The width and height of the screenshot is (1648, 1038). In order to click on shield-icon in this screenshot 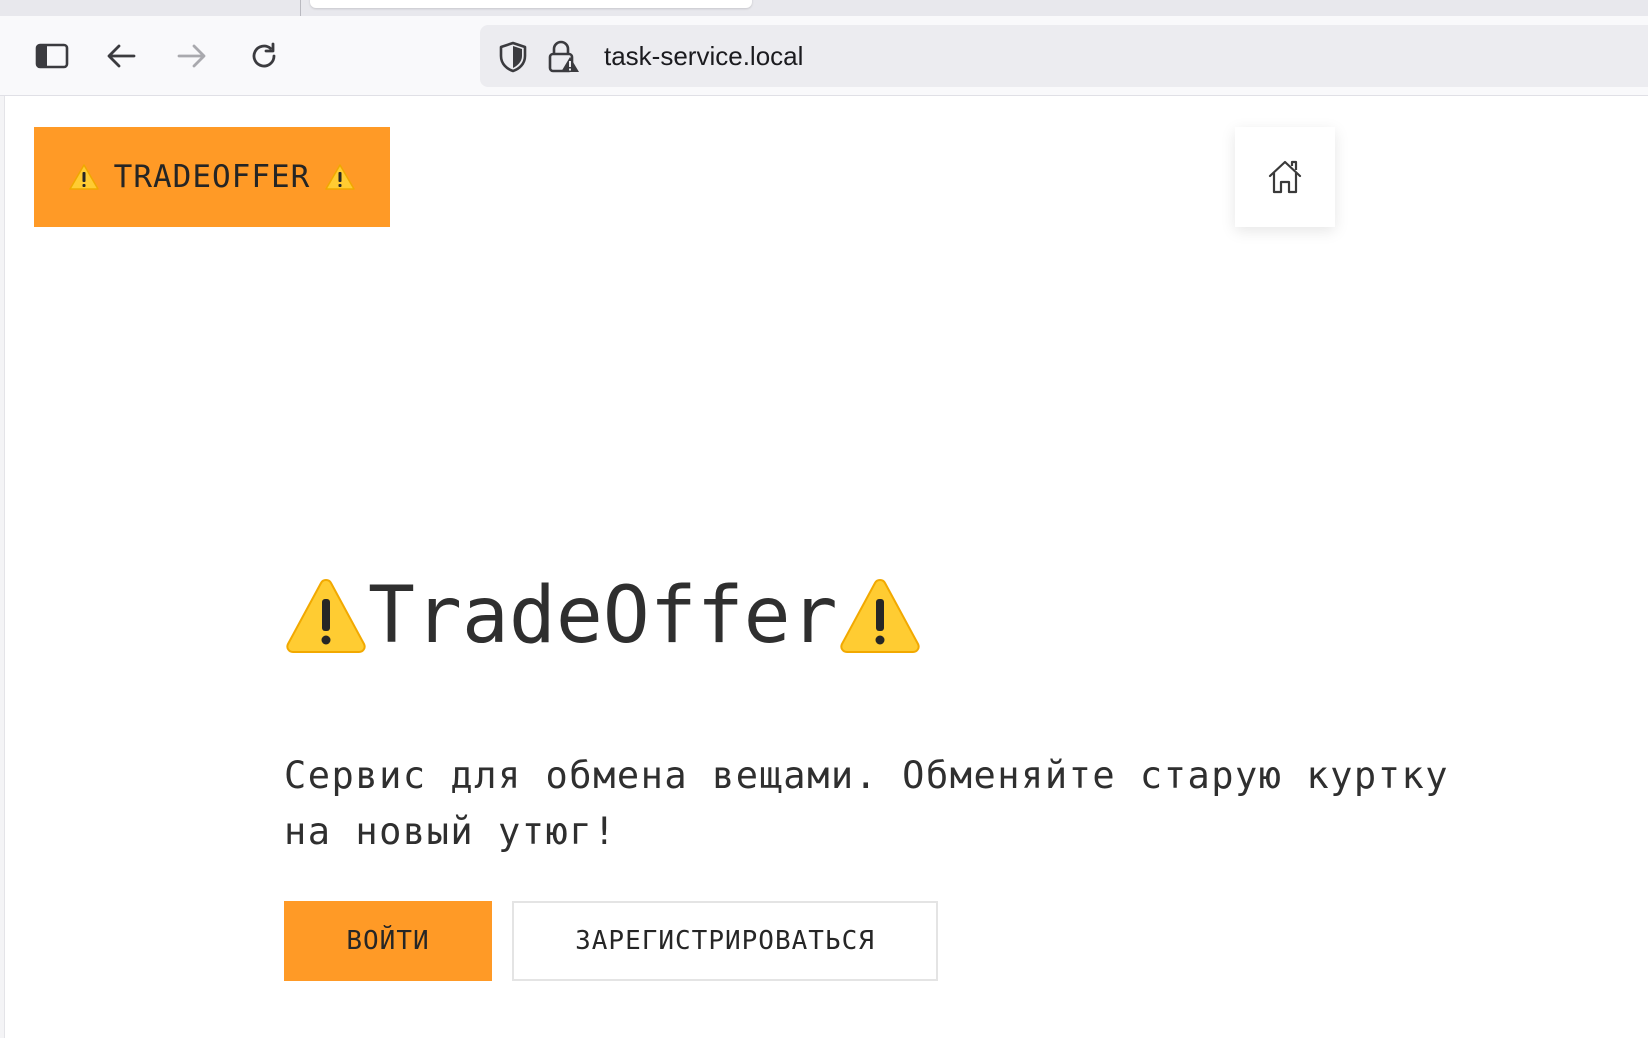, I will do `click(513, 57)`.